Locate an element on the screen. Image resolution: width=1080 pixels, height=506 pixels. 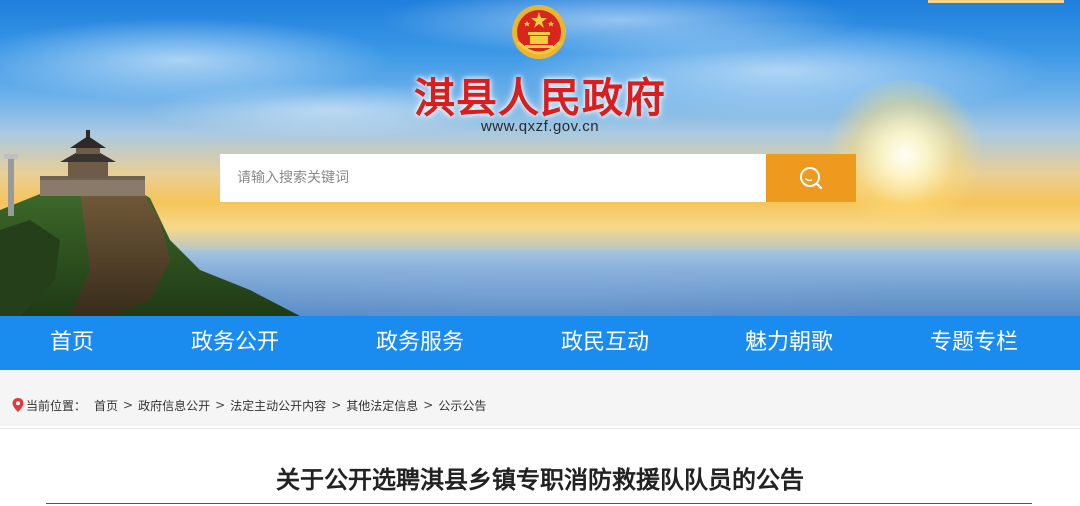
main-nav: 首页 政务公开 政务服务 政民互动 魅力朝歌 专题专栏 is located at coordinates (540, 343).